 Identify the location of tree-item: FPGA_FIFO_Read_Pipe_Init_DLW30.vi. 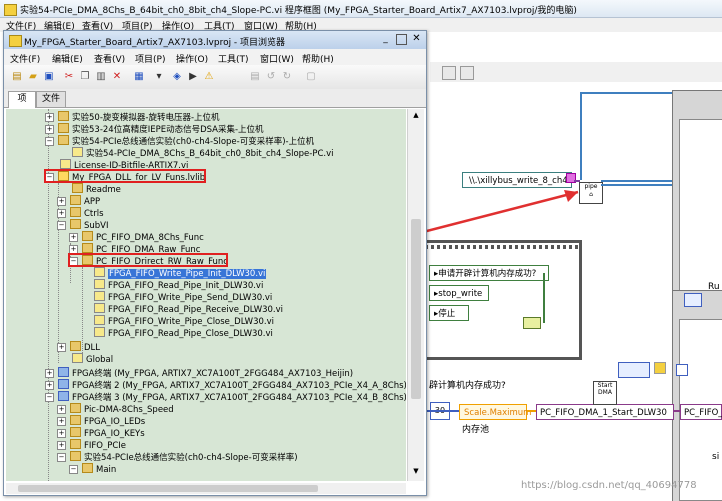
(178, 285).